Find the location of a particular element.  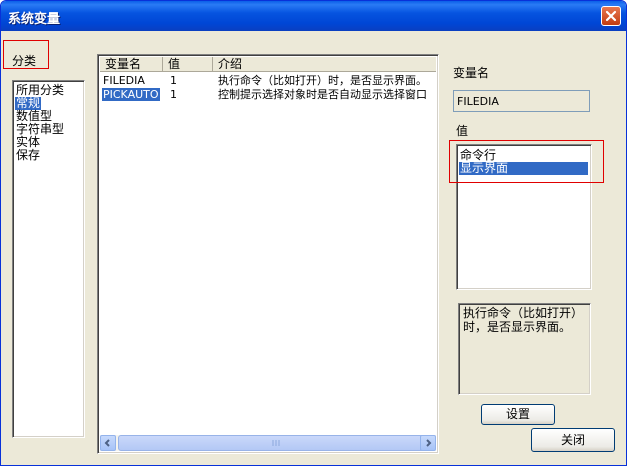

arrow-right-icon is located at coordinates (429, 443).